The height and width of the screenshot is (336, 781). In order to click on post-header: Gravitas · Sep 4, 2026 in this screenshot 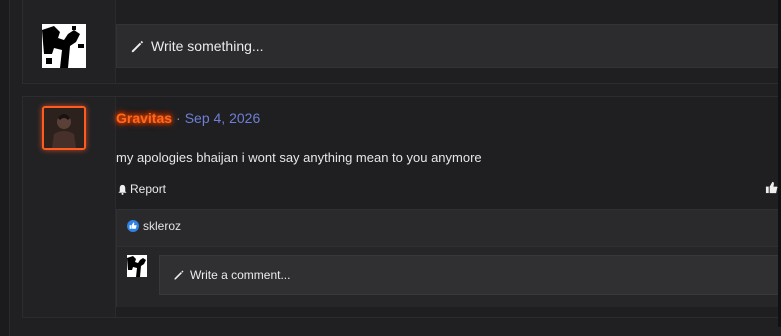, I will do `click(188, 118)`.